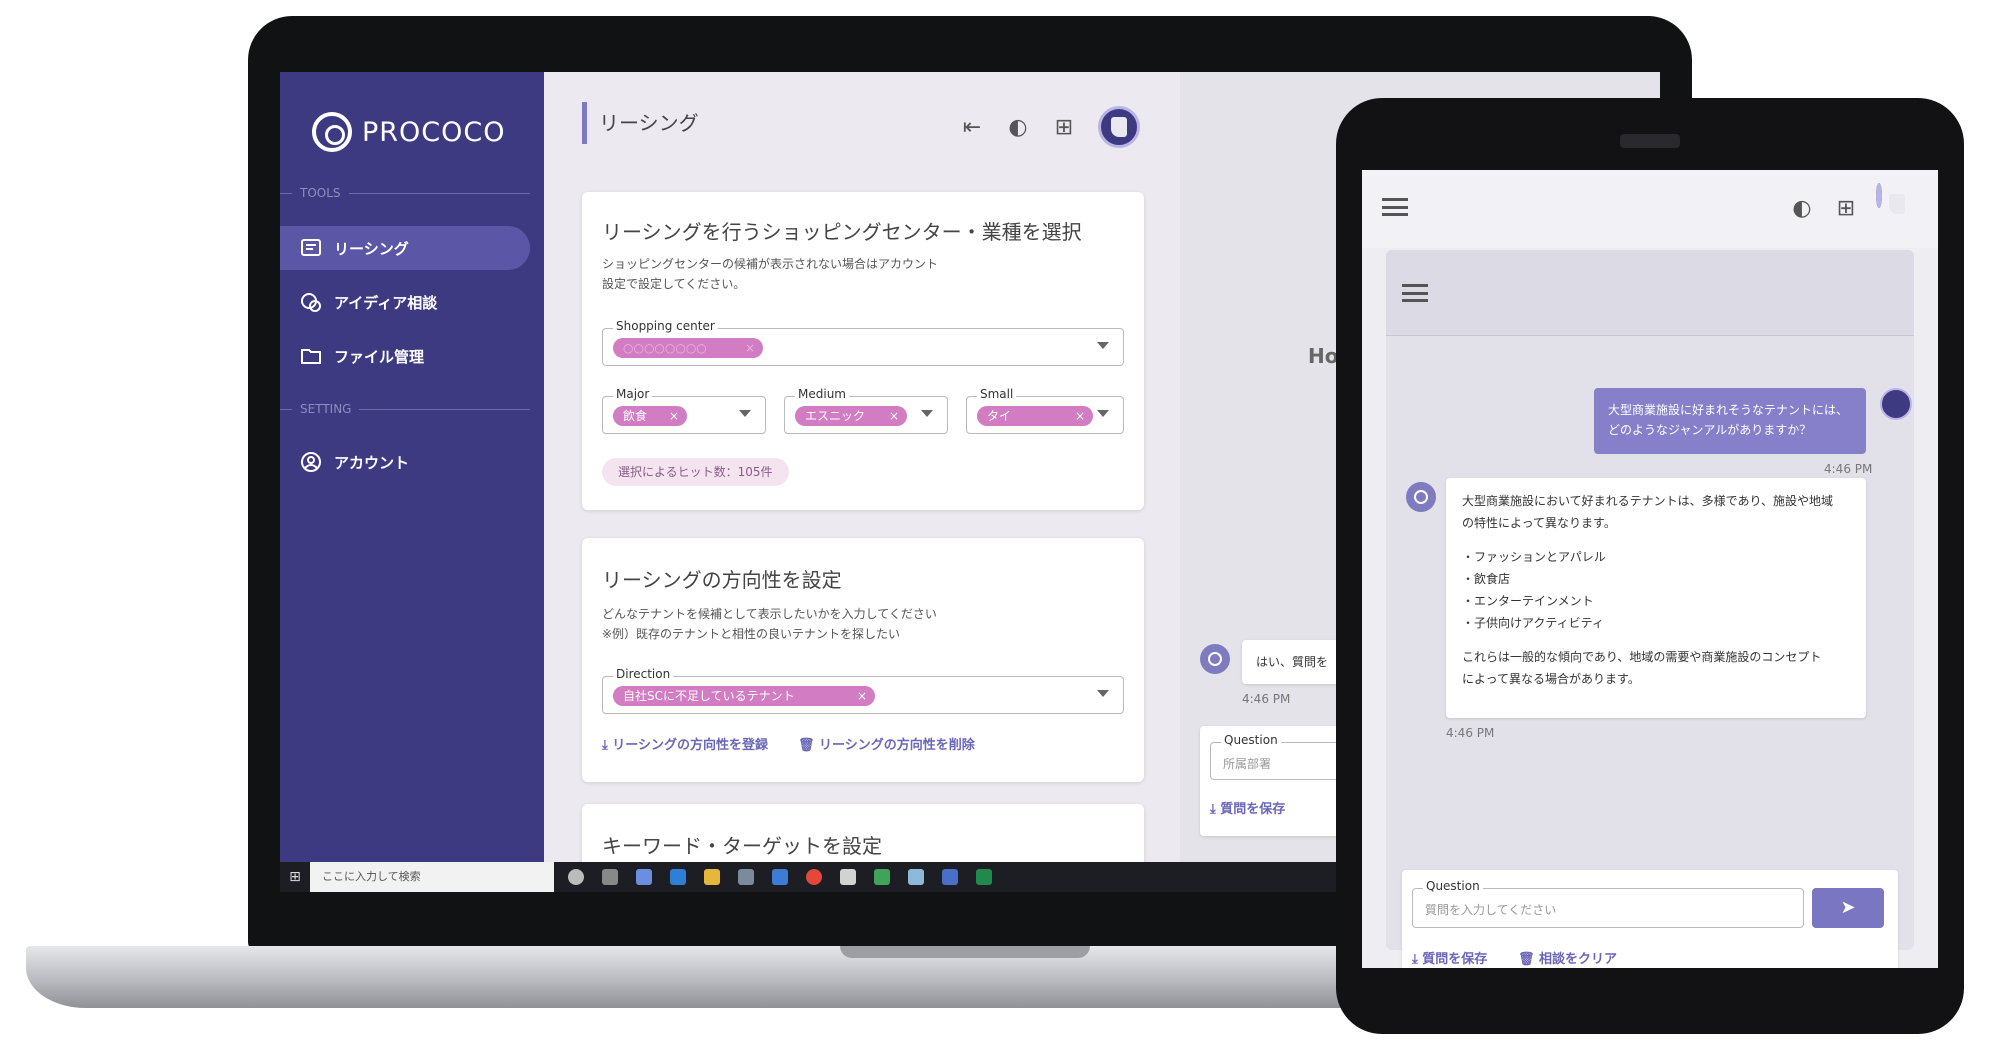  What do you see at coordinates (751, 634) in the screenshot?
I see `card-desc: ※例）既存のテナントと相性の良いテナントを探したい` at bounding box center [751, 634].